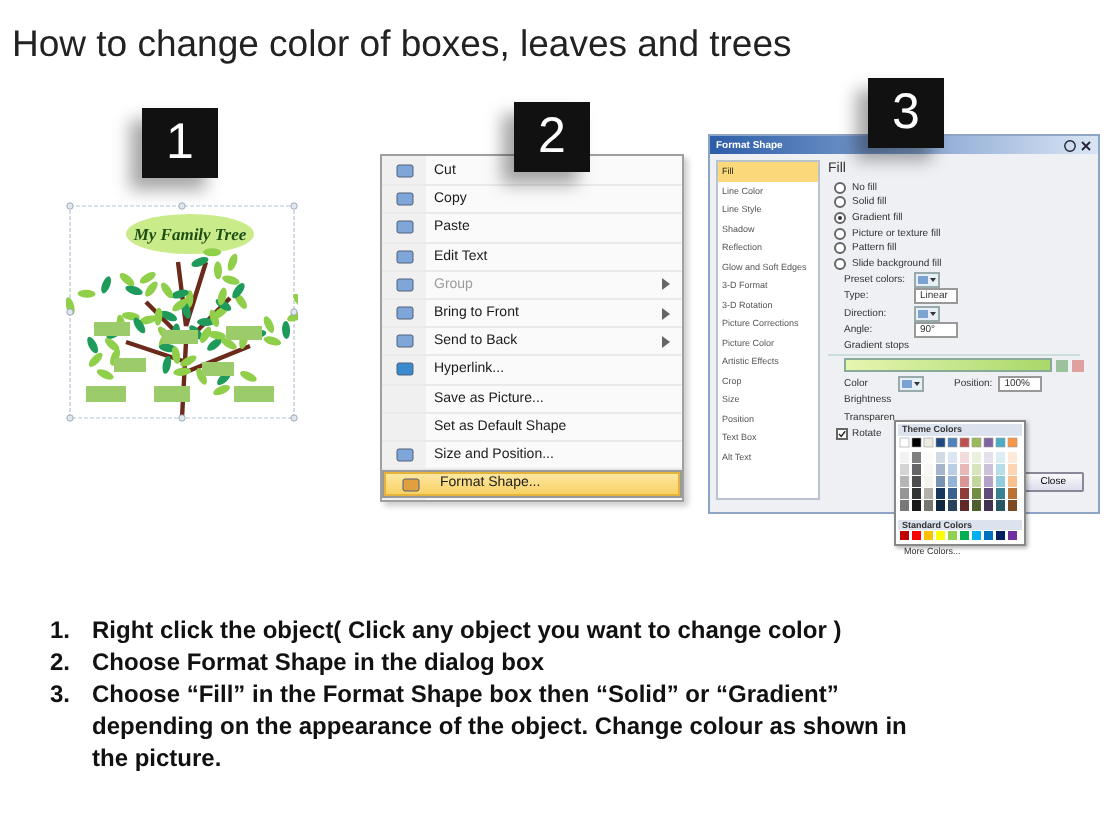 The height and width of the screenshot is (840, 1120). Describe the element at coordinates (906, 113) in the screenshot. I see `step-number-badge: 3` at that location.